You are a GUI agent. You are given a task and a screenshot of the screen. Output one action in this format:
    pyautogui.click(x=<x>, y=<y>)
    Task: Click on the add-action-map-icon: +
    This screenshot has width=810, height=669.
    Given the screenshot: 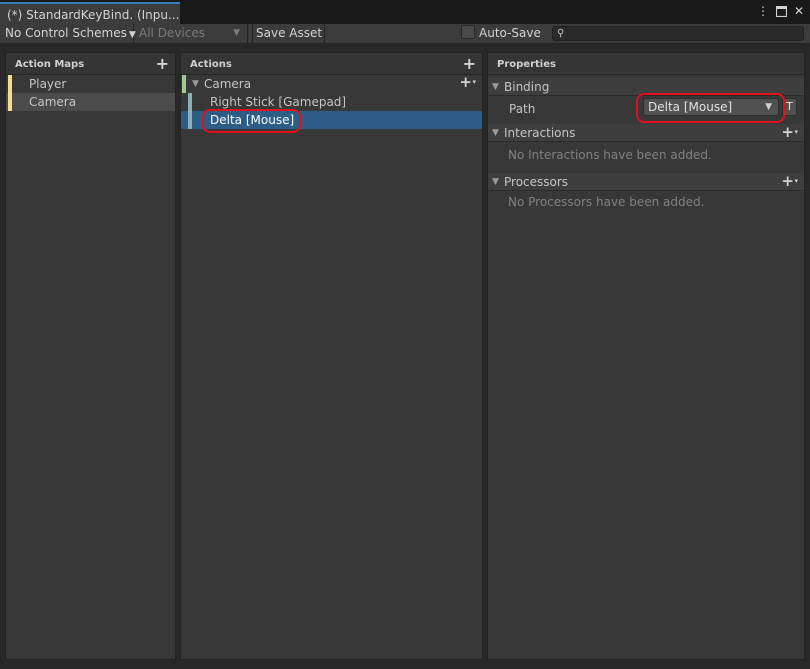 What is the action you would take?
    pyautogui.click(x=162, y=63)
    